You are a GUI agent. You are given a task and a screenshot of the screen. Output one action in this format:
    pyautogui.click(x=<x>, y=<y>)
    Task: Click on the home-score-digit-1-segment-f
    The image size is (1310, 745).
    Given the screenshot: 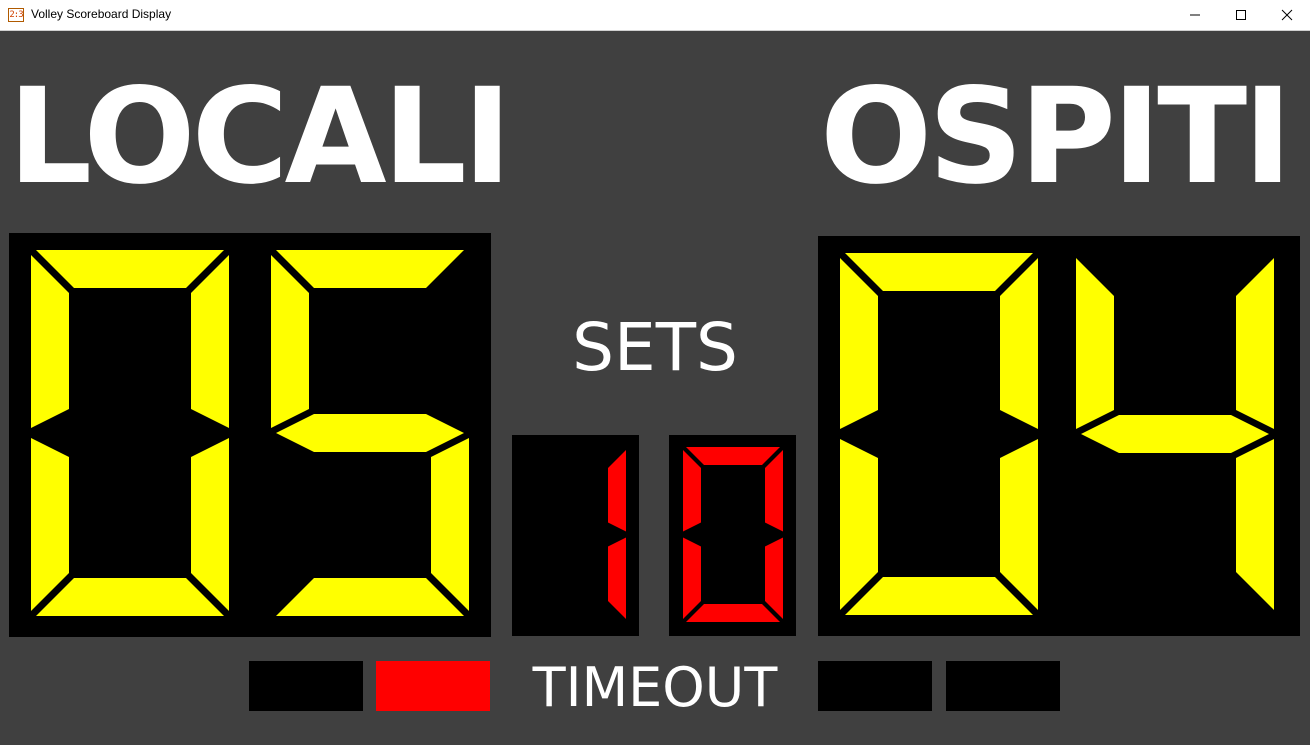 What is the action you would take?
    pyautogui.click(x=50, y=341)
    